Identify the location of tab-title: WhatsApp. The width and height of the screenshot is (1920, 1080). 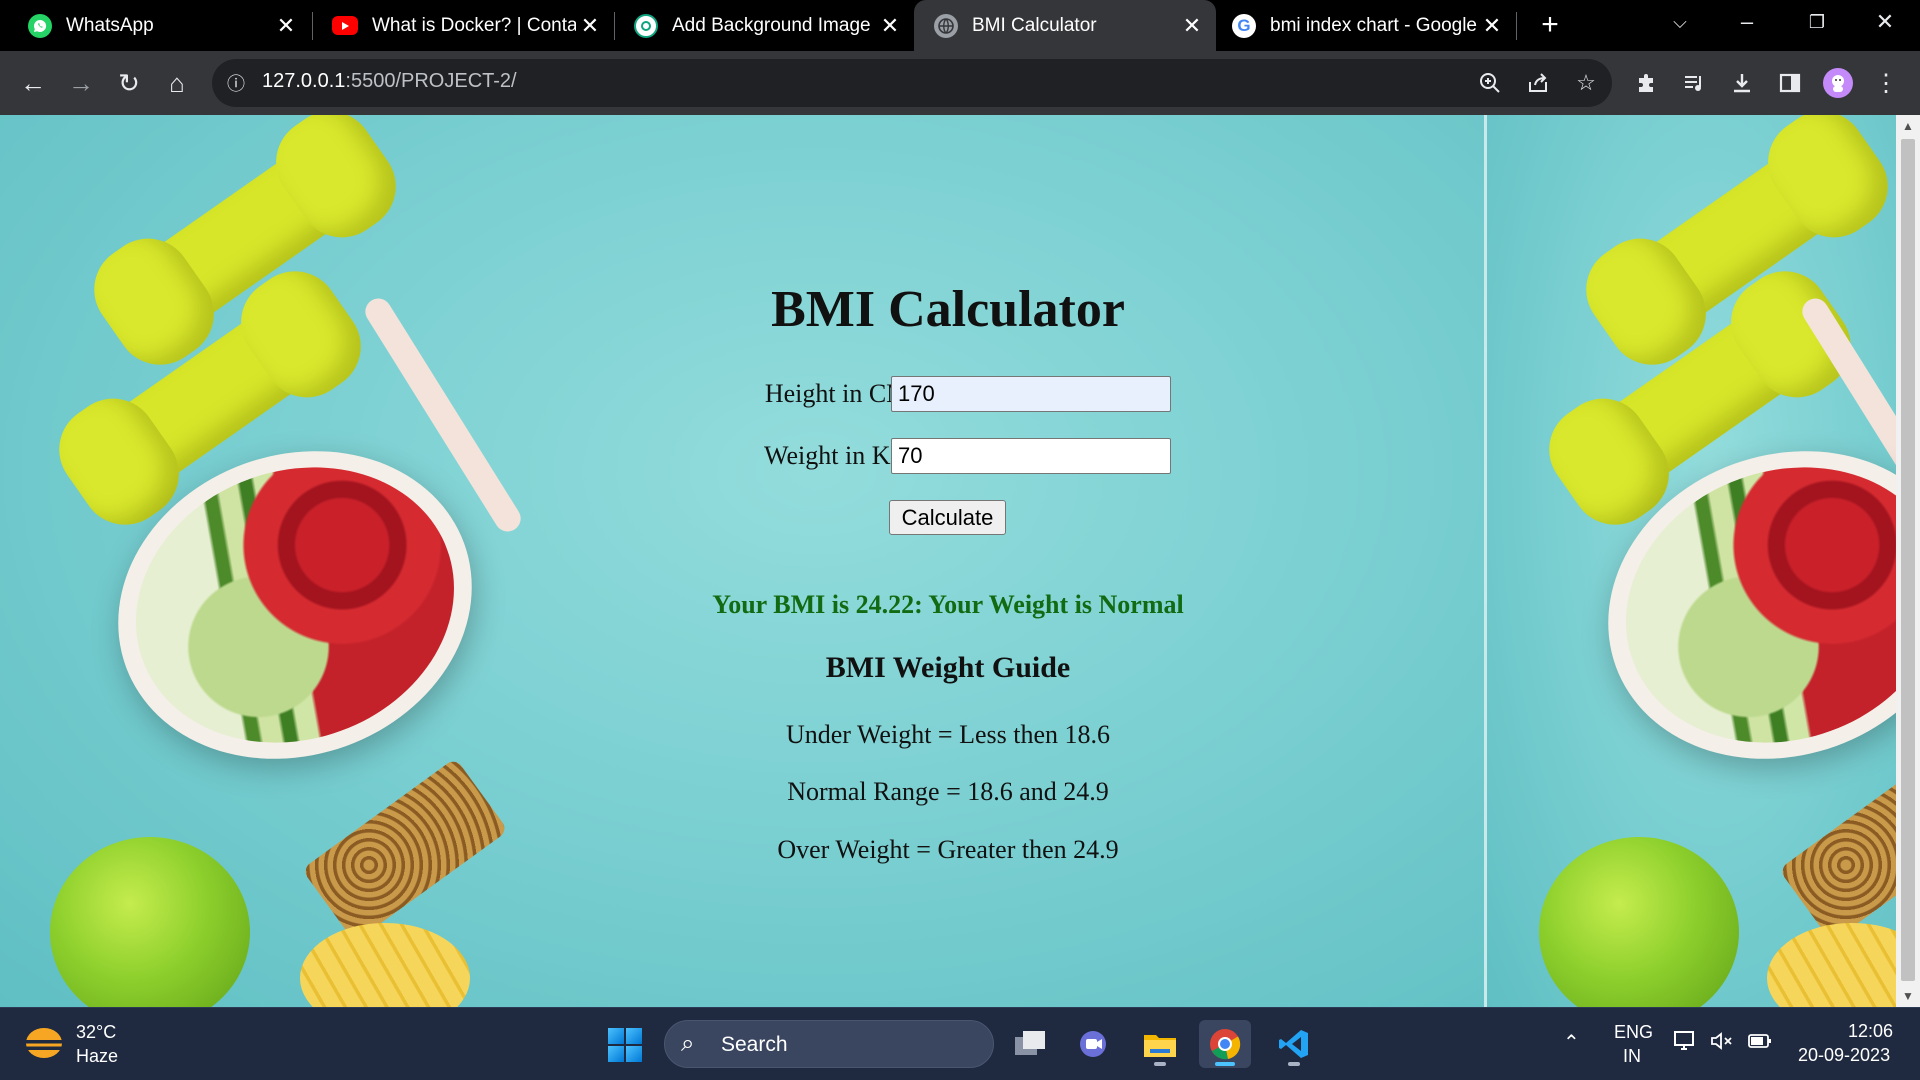
(110, 25).